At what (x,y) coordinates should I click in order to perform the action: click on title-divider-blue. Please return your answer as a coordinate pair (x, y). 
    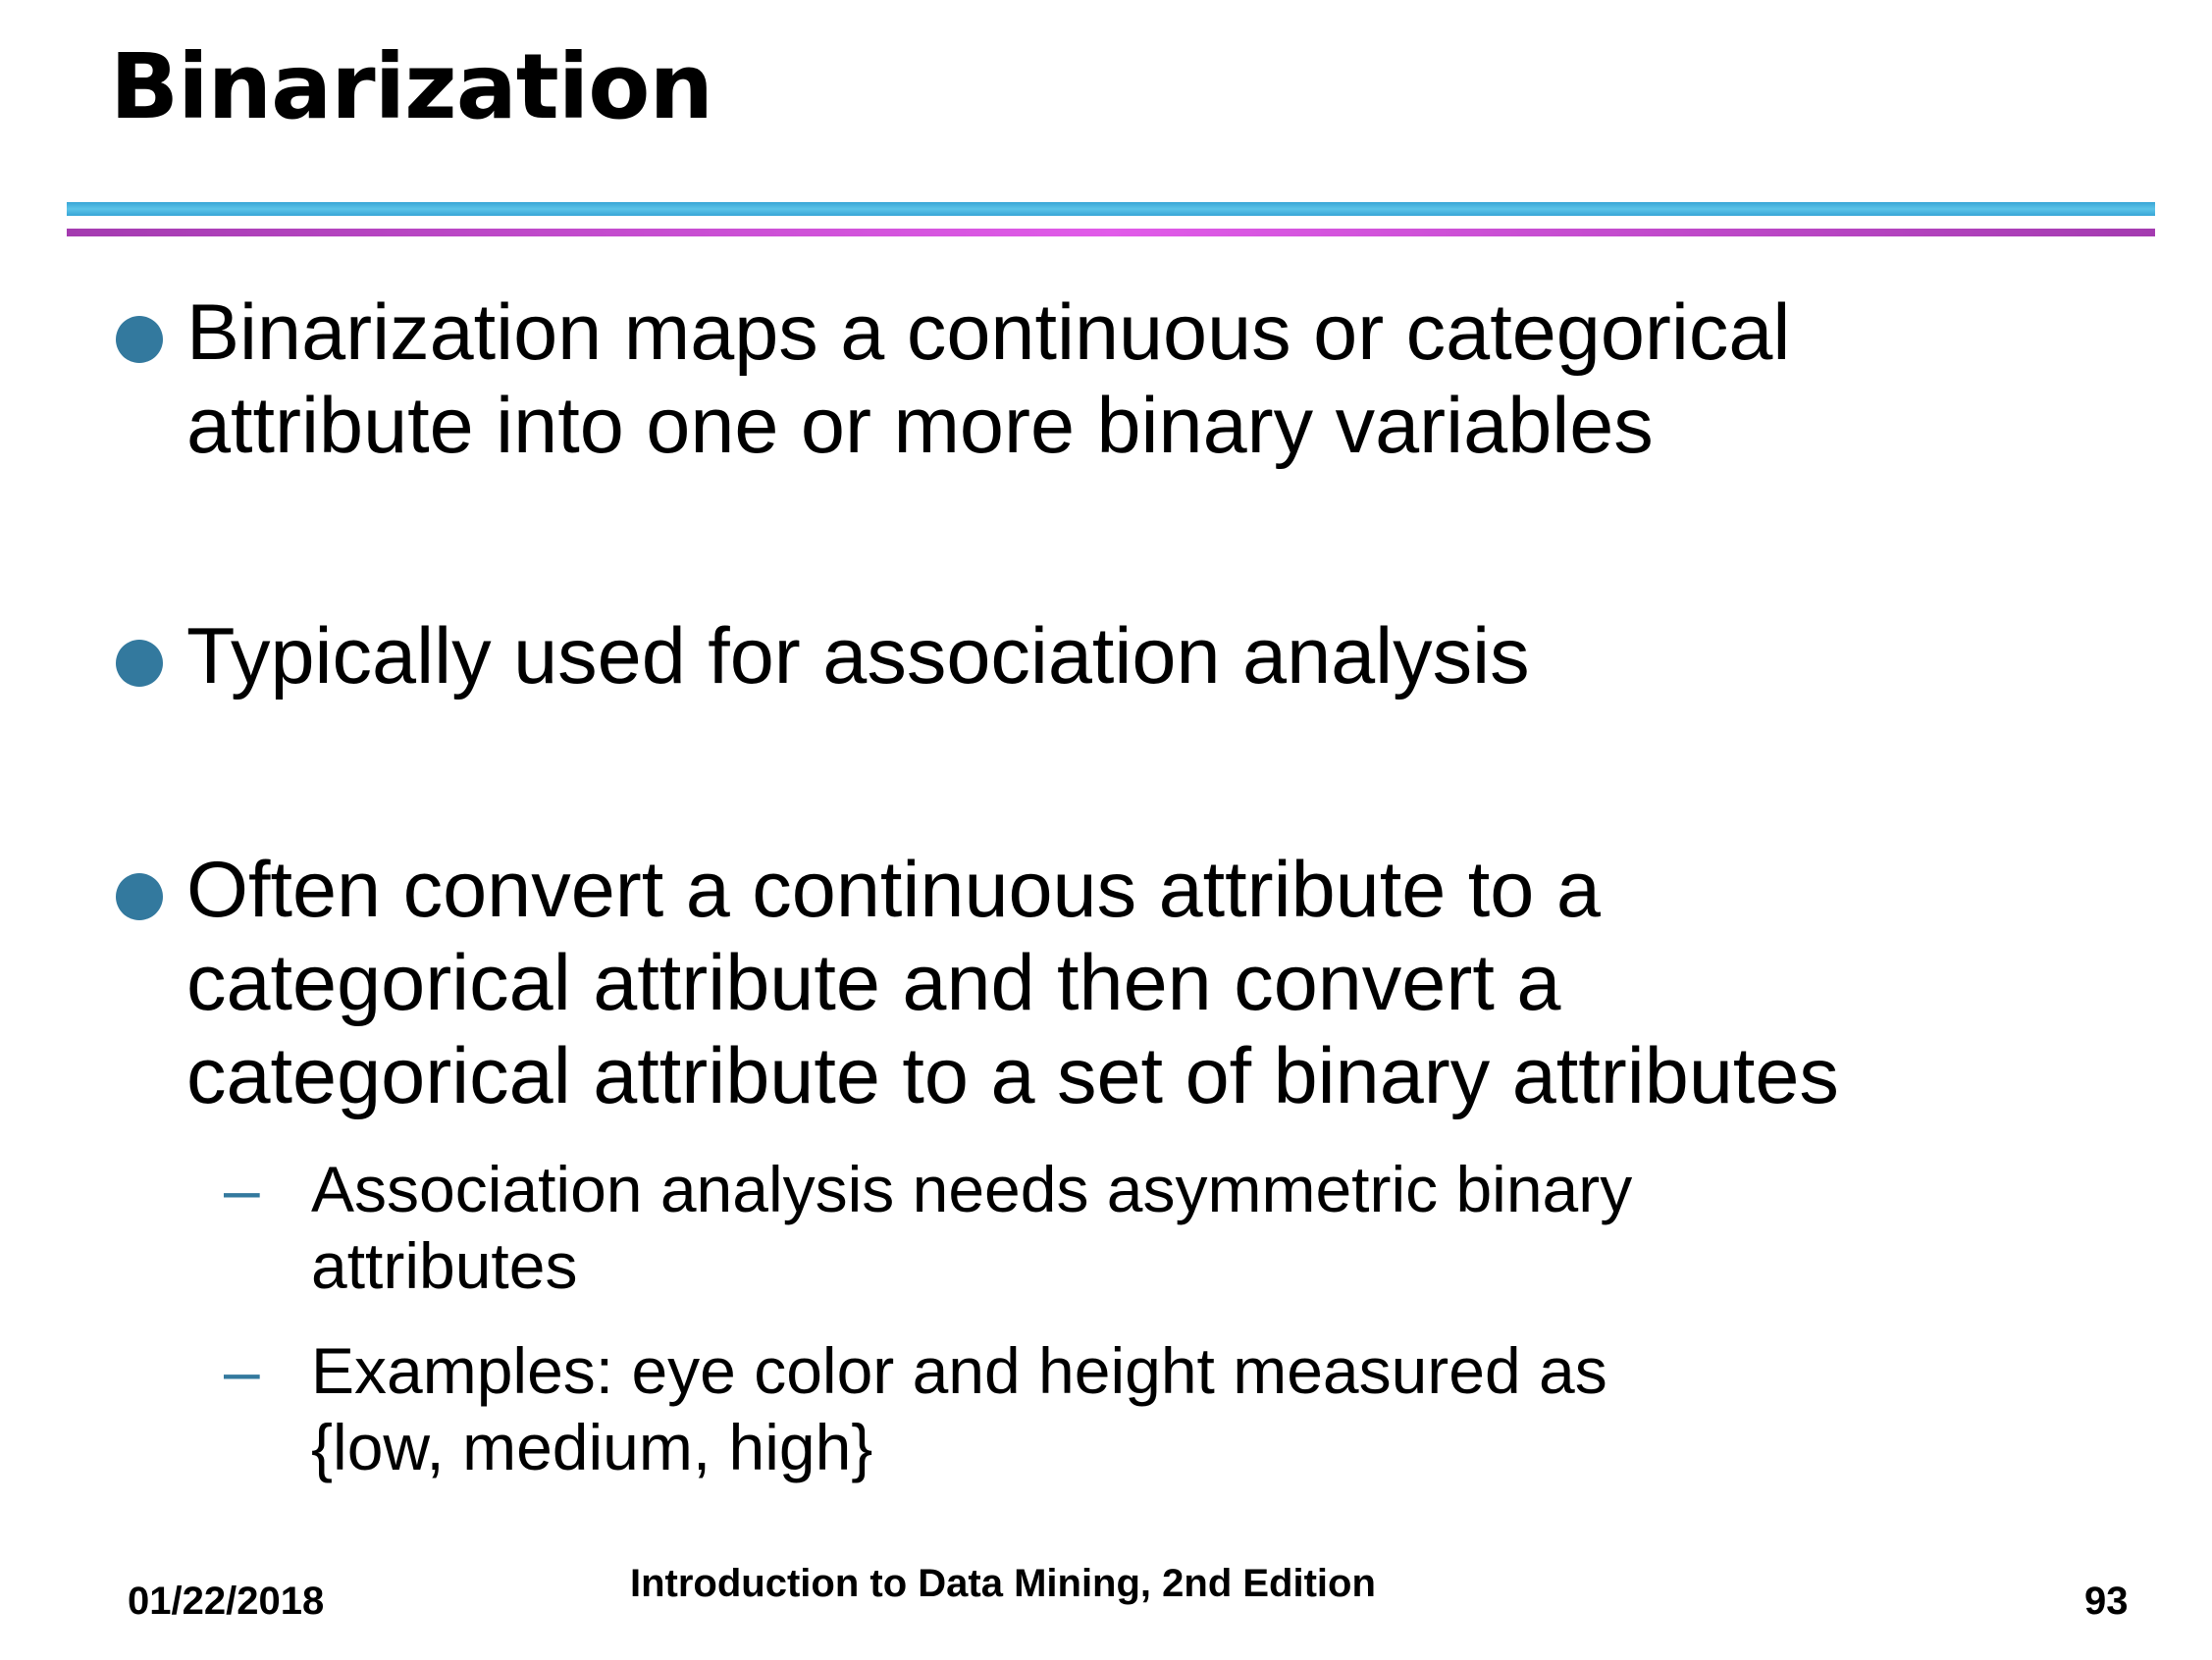
    Looking at the image, I should click on (1111, 209).